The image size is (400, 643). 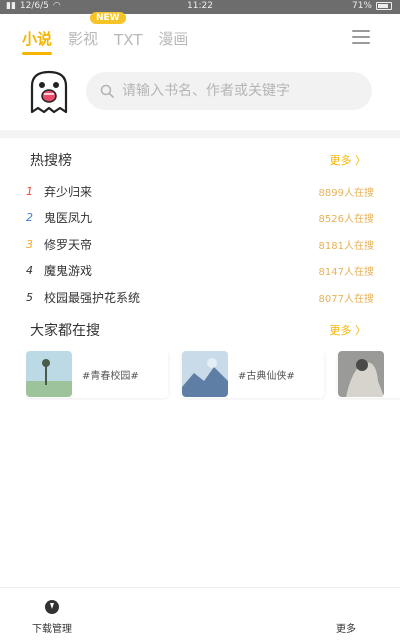 I want to click on hot-count: 8147人在搜, so click(x=346, y=273).